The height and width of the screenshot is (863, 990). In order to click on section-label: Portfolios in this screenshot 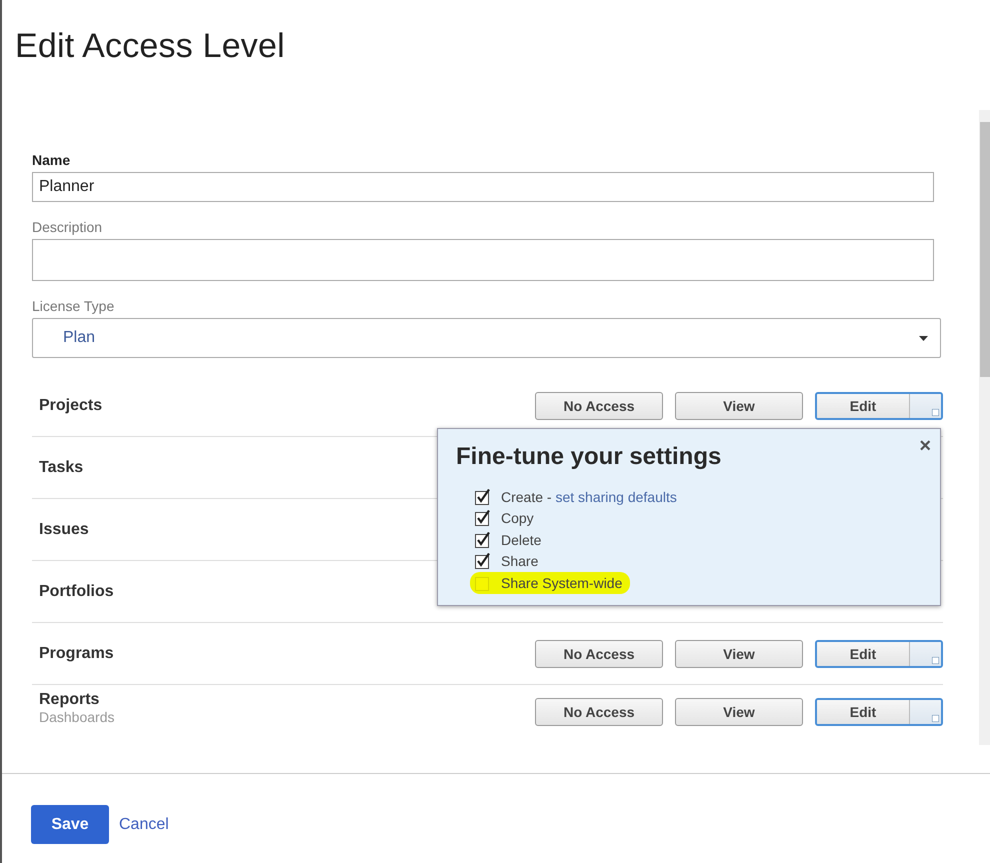, I will do `click(76, 591)`.